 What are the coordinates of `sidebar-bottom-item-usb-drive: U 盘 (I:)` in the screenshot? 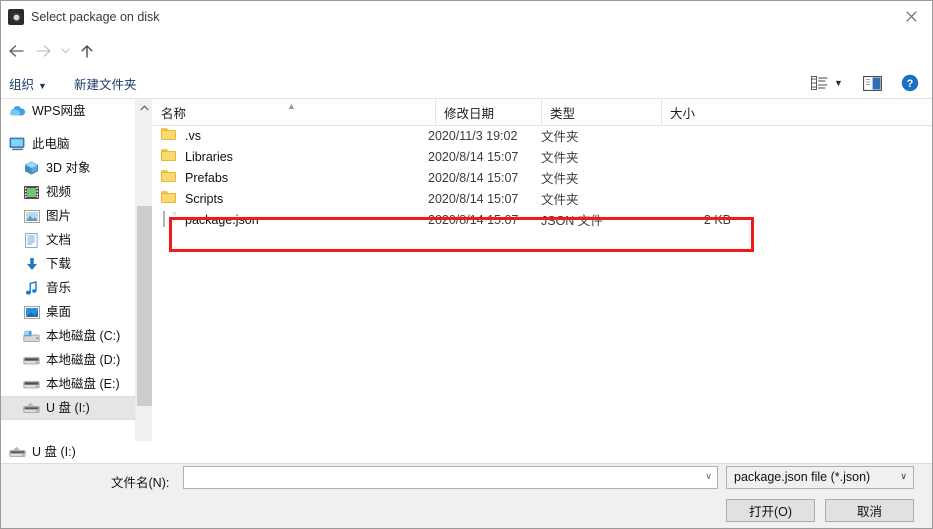 It's located at (76, 452).